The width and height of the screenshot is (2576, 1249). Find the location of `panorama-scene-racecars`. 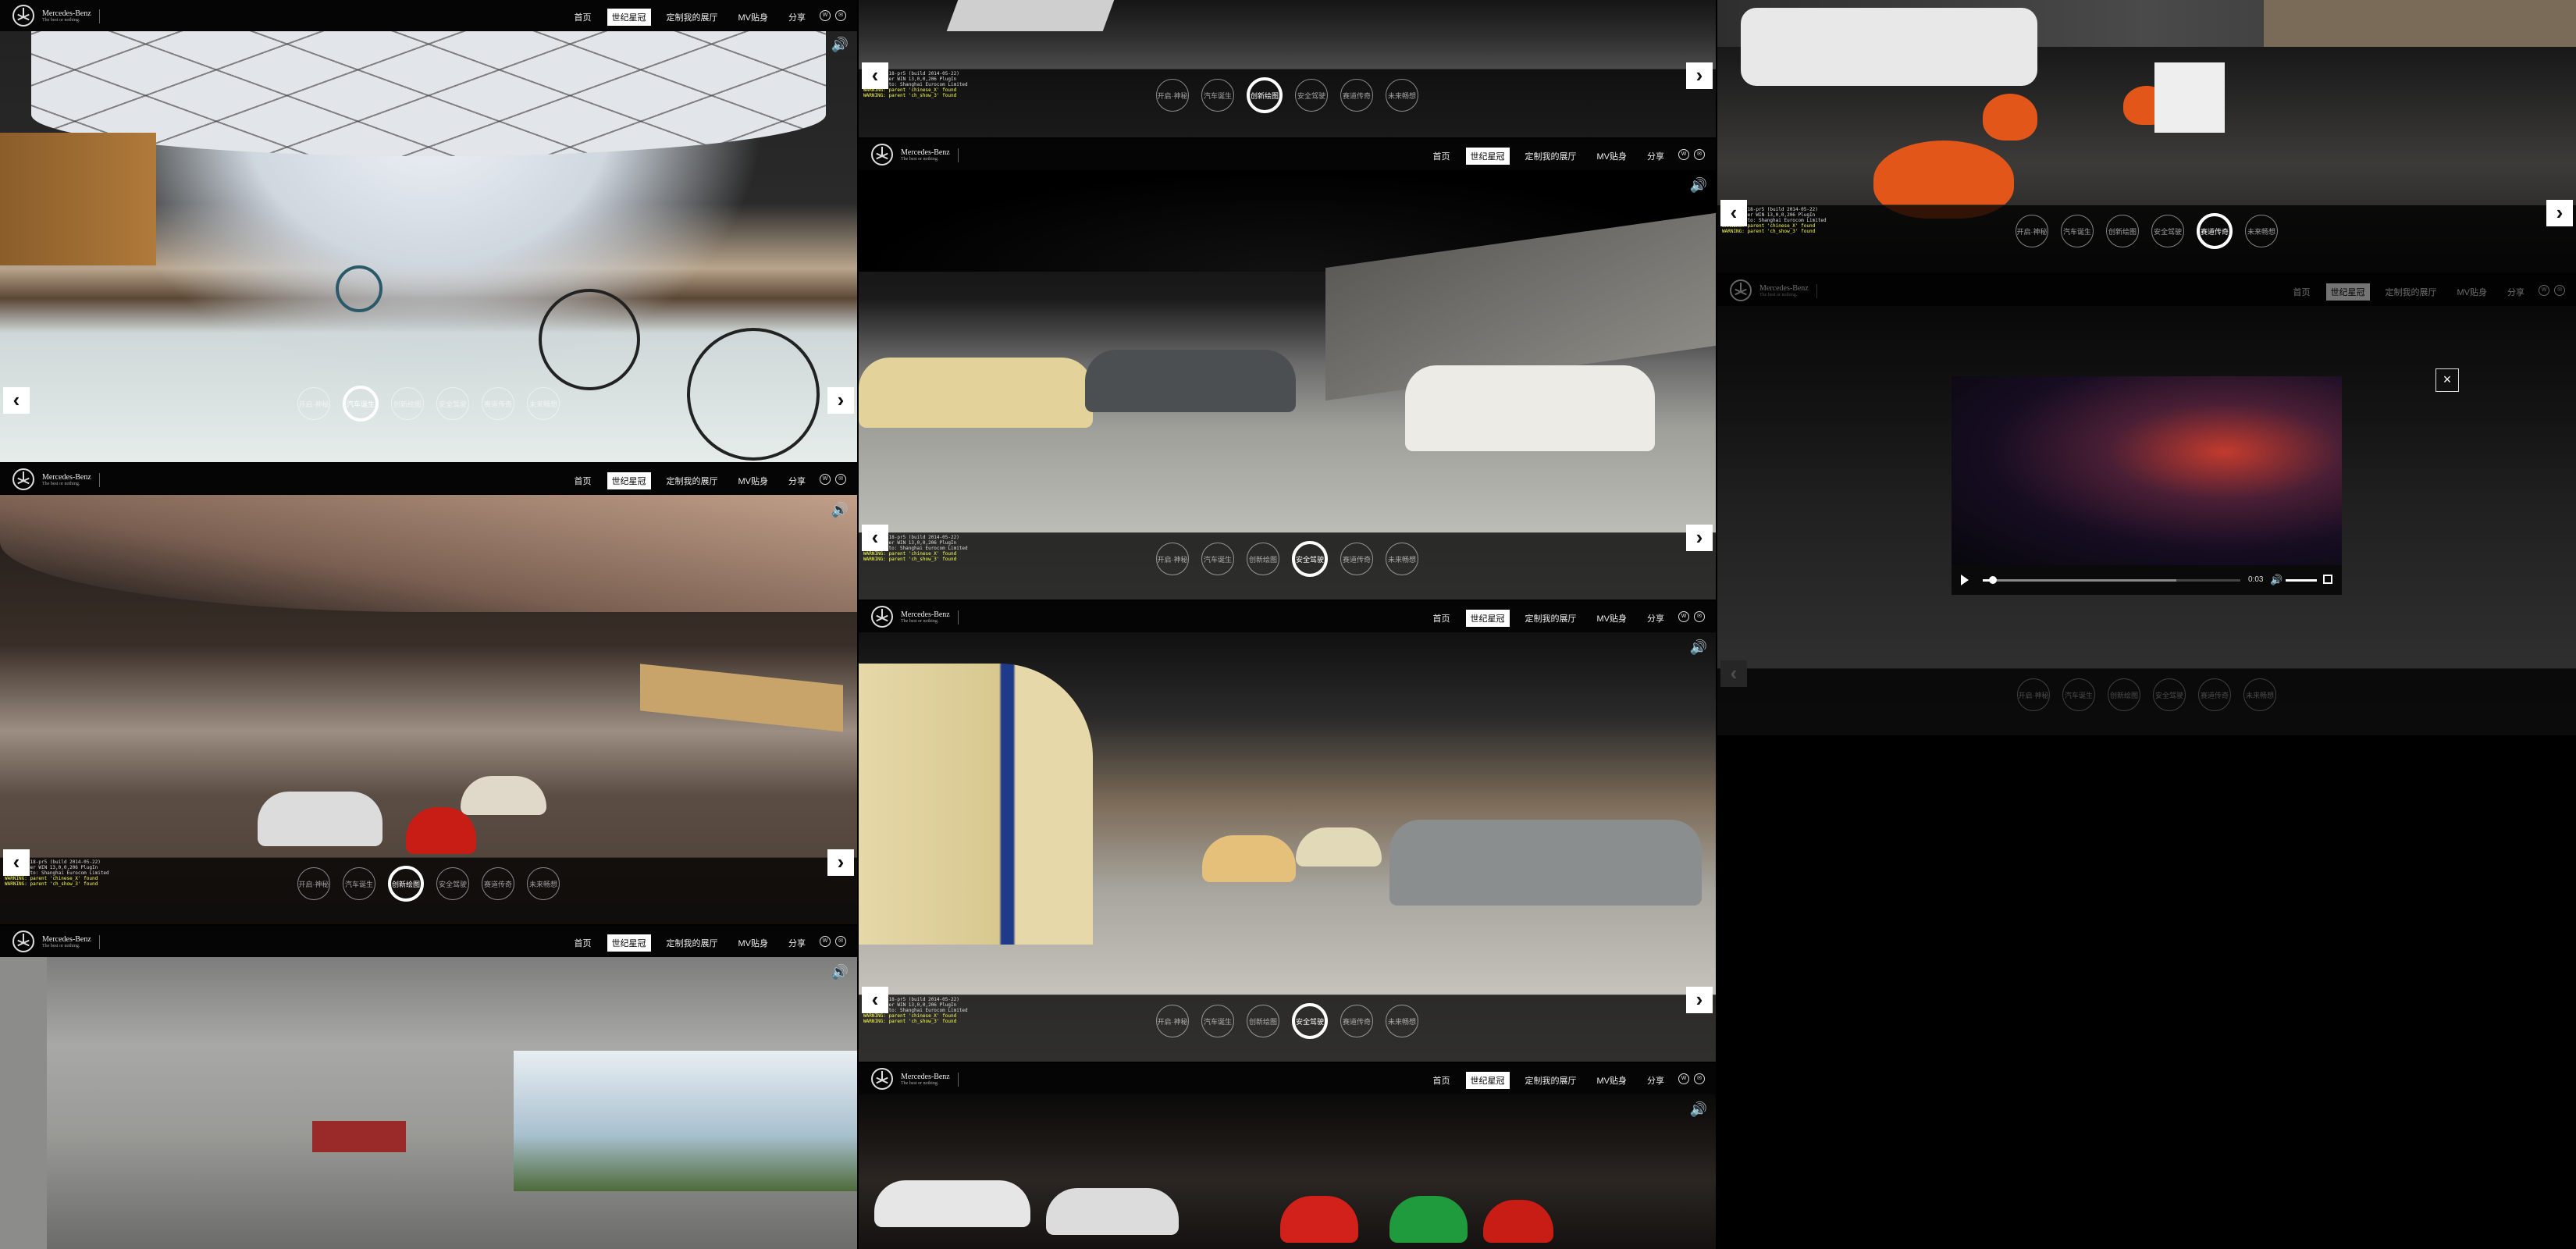

panorama-scene-racecars is located at coordinates (1287, 1171).